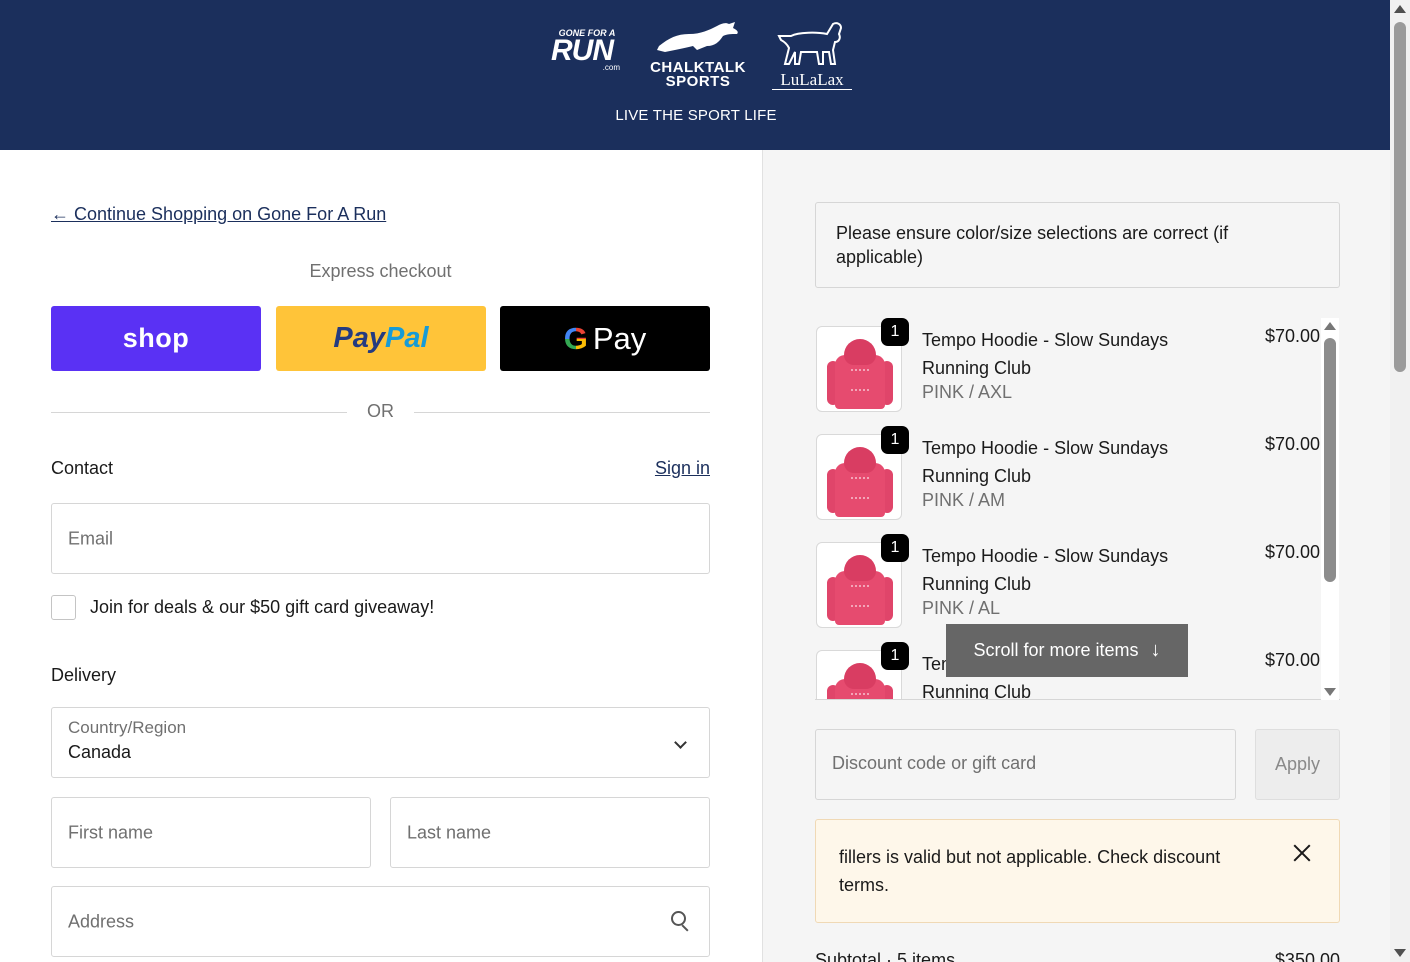 This screenshot has width=1410, height=962. I want to click on email-placeholder: Email, so click(91, 538).